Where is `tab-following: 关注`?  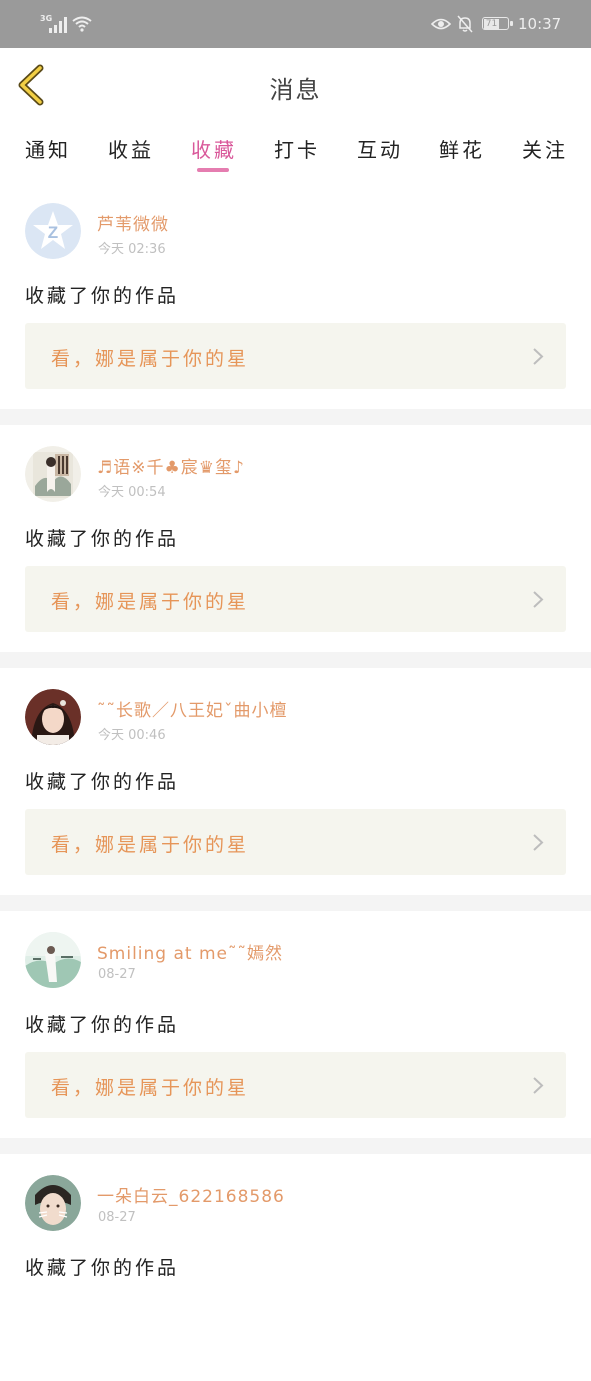 tab-following: 关注 is located at coordinates (545, 148).